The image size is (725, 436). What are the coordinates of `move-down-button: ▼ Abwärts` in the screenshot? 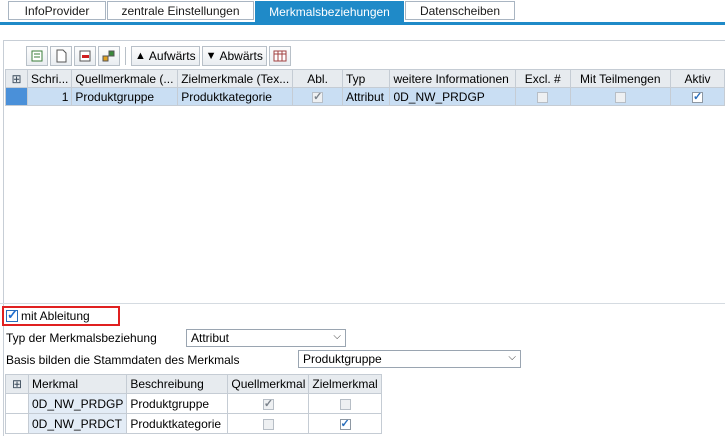 It's located at (234, 56).